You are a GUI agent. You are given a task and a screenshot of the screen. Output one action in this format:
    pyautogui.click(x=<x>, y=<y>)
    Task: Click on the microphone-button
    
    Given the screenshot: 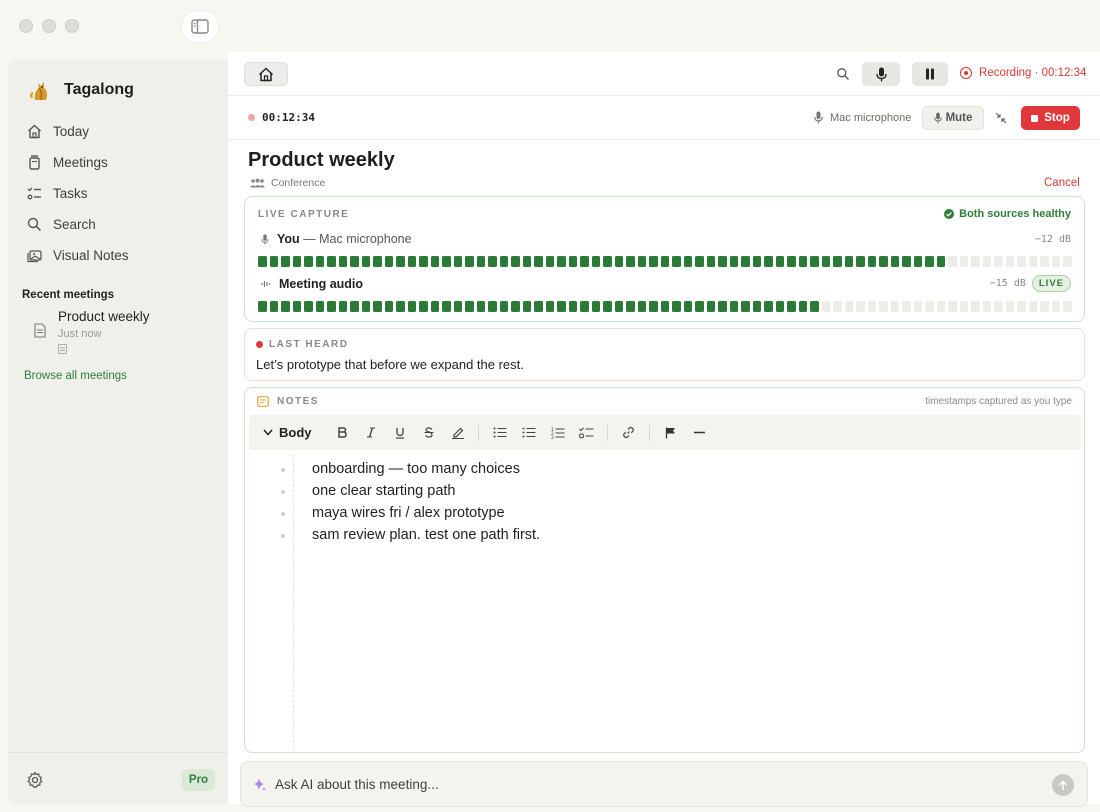 What is the action you would take?
    pyautogui.click(x=881, y=74)
    